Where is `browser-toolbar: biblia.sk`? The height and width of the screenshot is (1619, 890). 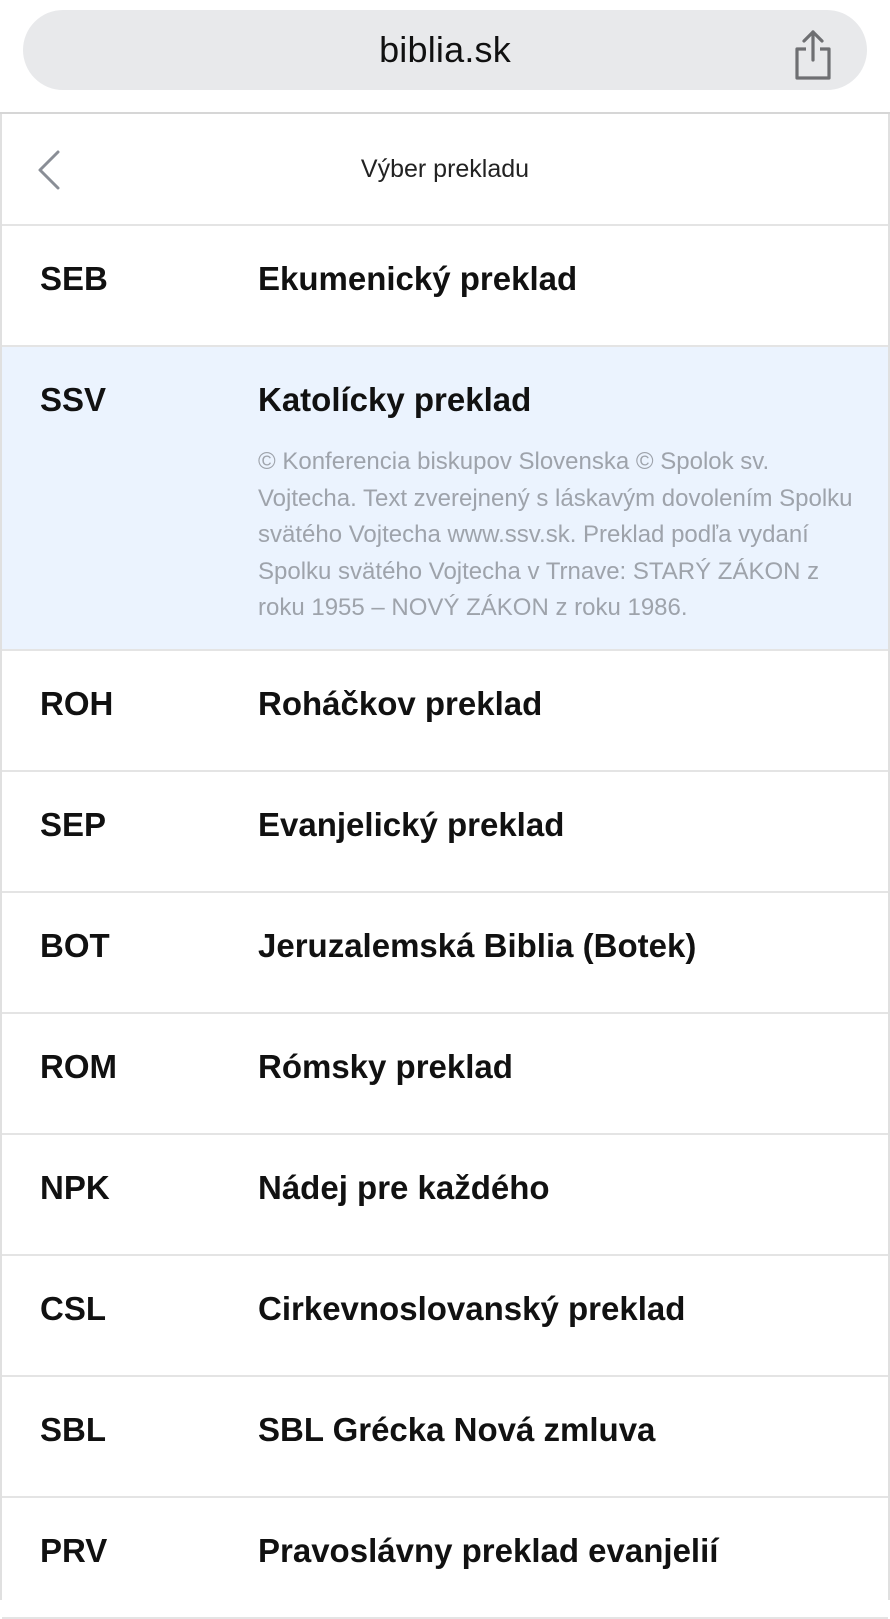 browser-toolbar: biblia.sk is located at coordinates (445, 57).